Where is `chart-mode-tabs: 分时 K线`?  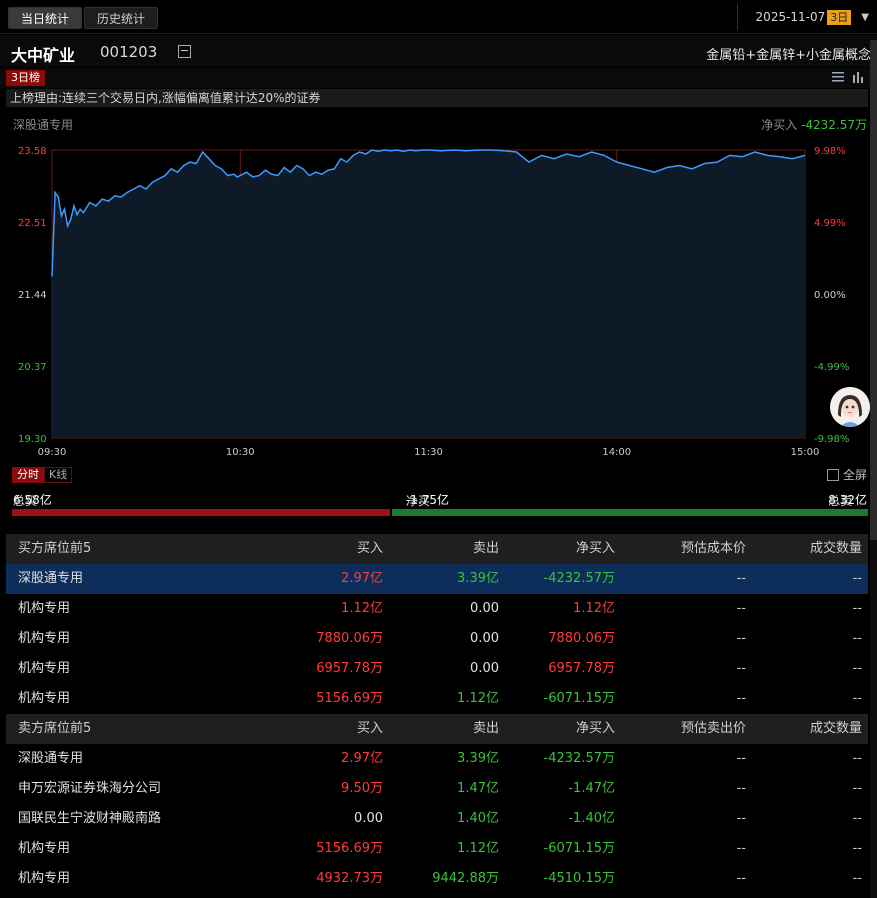 chart-mode-tabs: 分时 K线 is located at coordinates (42, 475).